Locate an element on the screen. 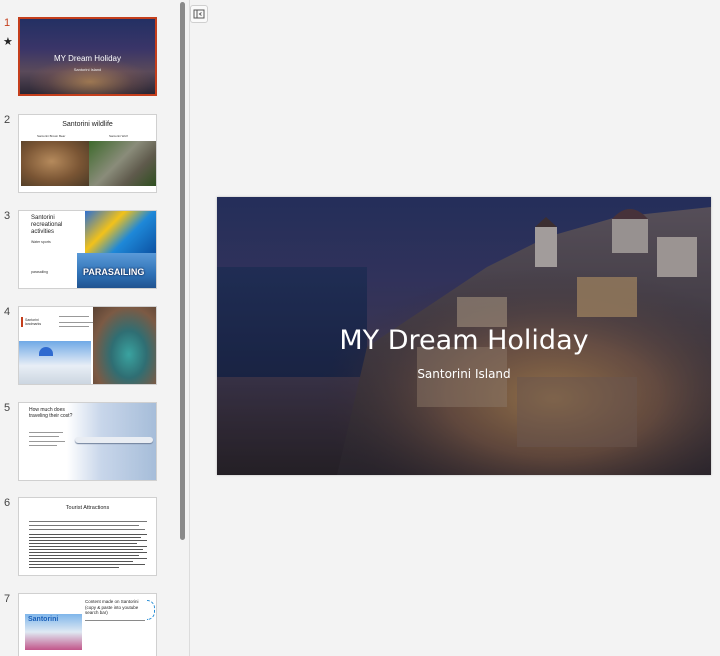 The height and width of the screenshot is (656, 720). parasailing-image-text: PARASAILING is located at coordinates (114, 272).